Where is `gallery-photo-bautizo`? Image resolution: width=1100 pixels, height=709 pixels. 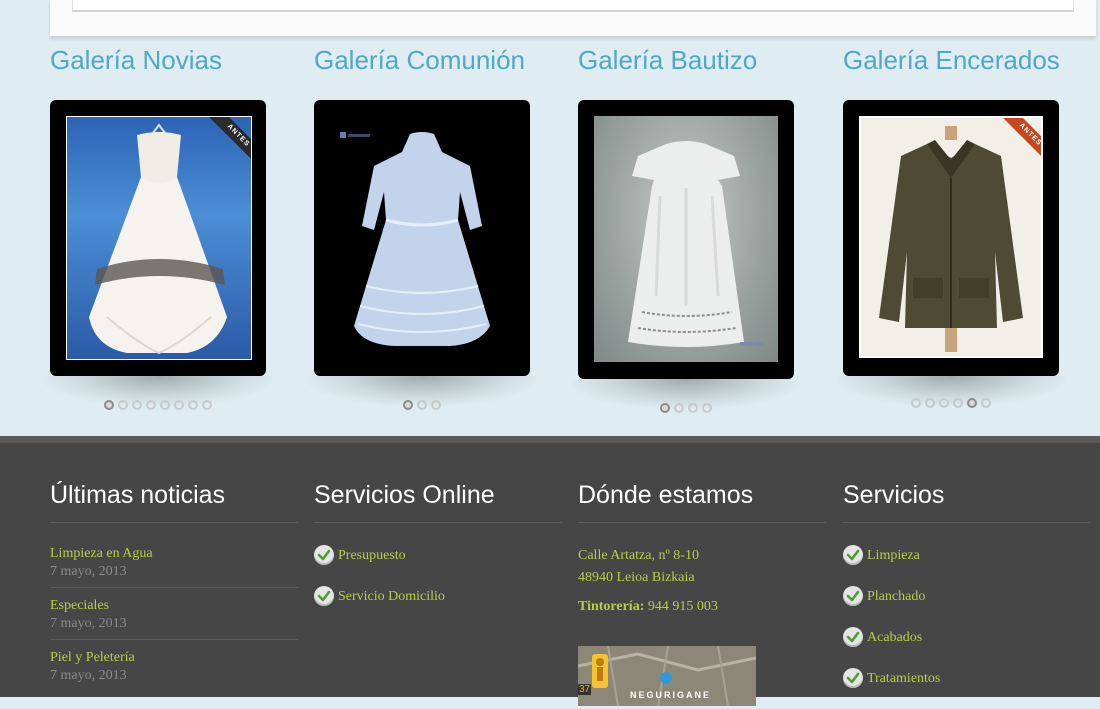
gallery-photo-bautizo is located at coordinates (686, 239).